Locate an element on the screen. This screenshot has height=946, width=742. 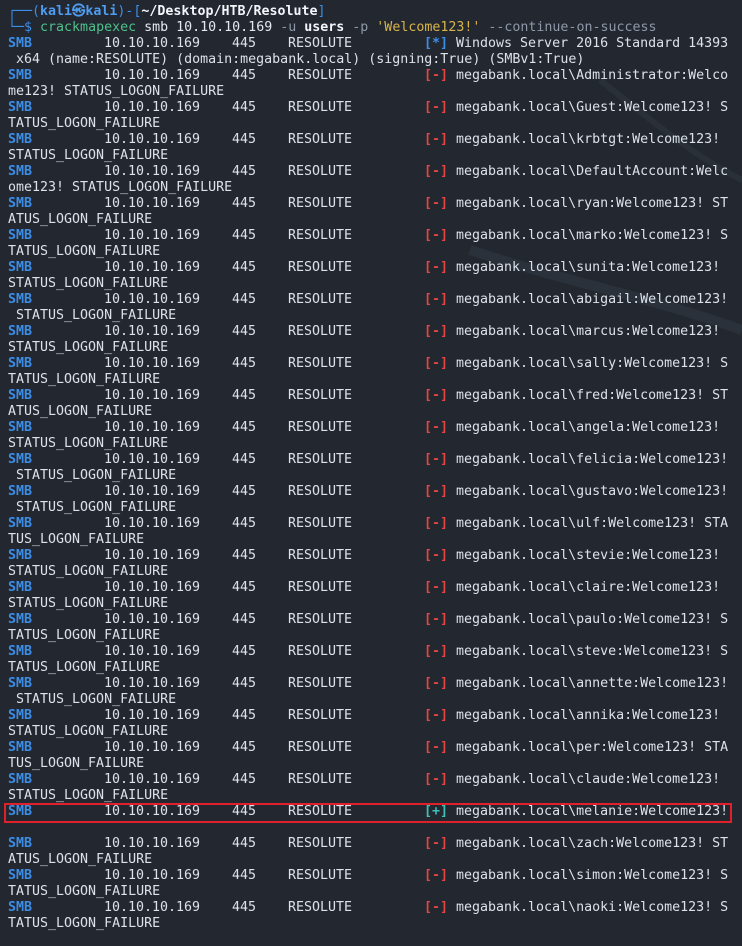
credential-message: megabank.local\Administrator:Welco is located at coordinates (592, 75).